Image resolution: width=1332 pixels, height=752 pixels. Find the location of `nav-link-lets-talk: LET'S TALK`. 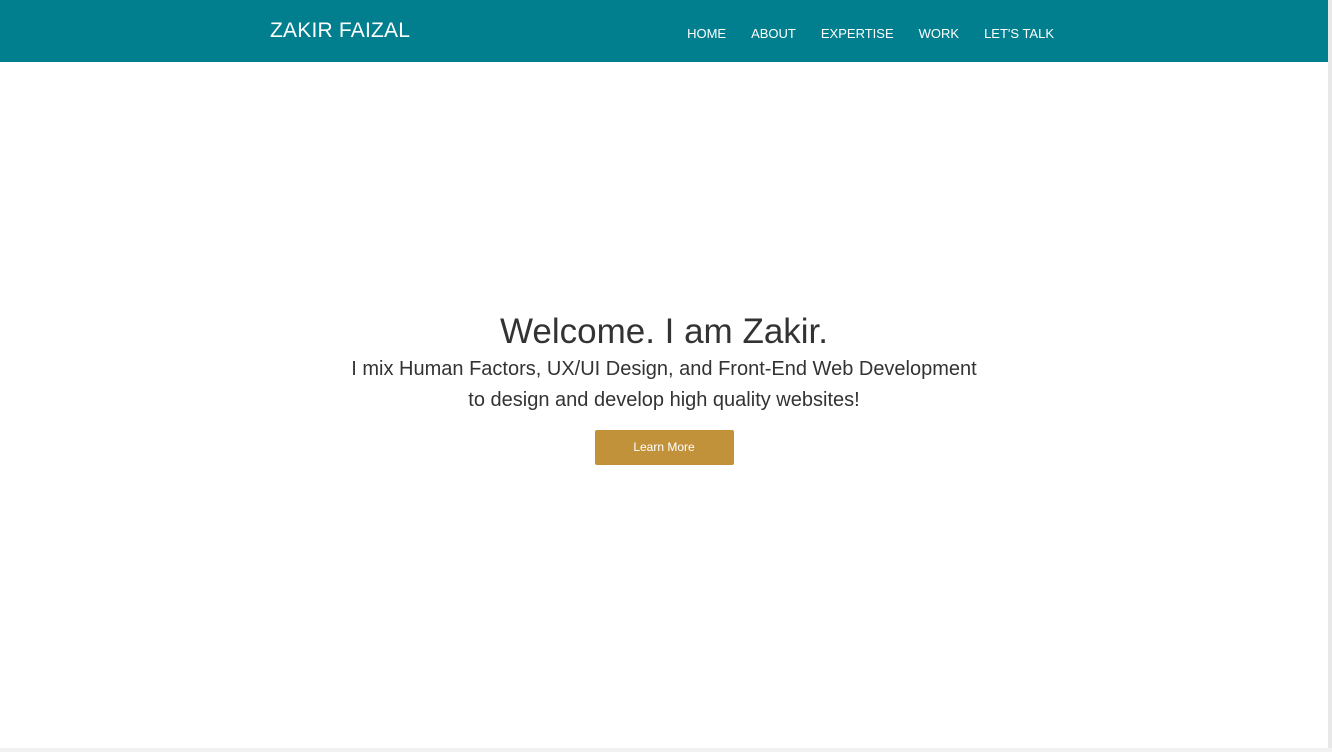

nav-link-lets-talk: LET'S TALK is located at coordinates (1019, 33).